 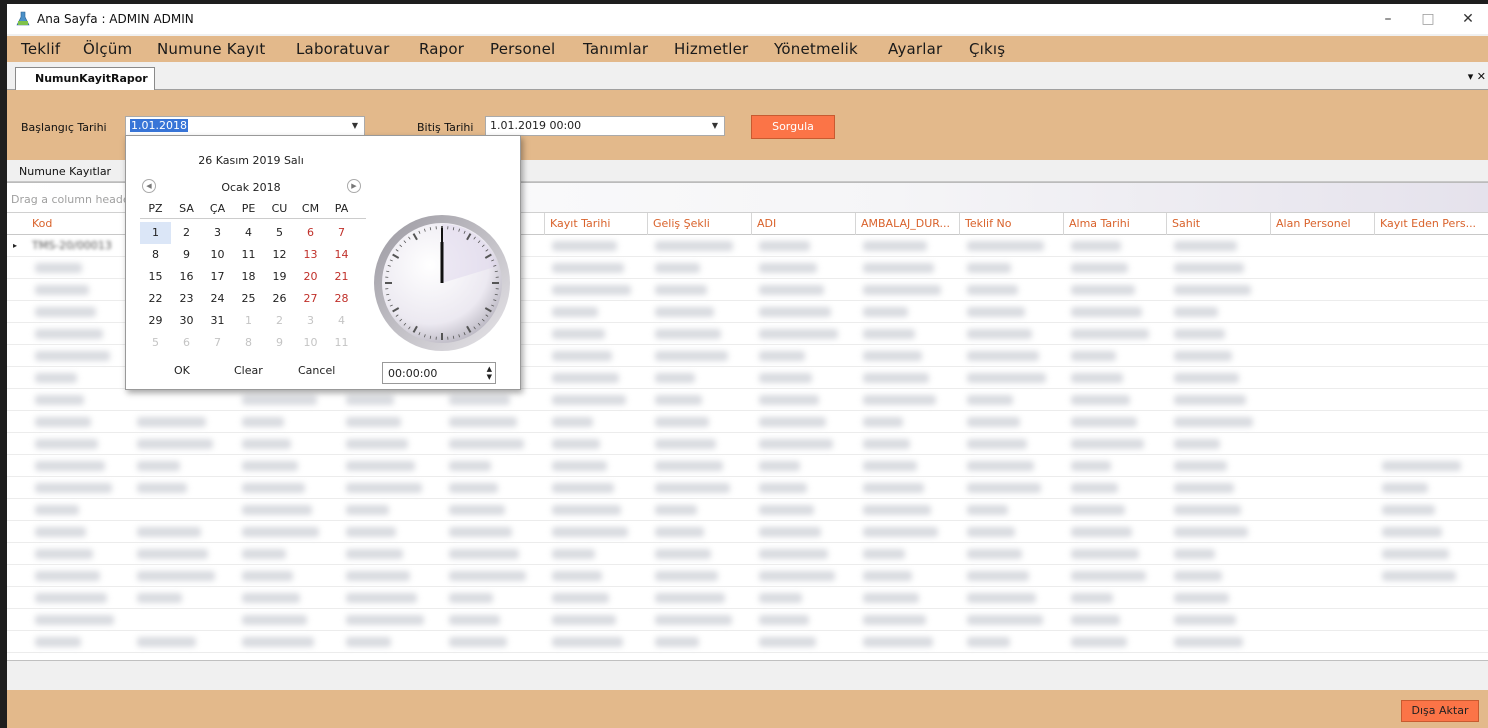 What do you see at coordinates (915, 49) in the screenshot?
I see `menu-ayarlar: Ayarlar` at bounding box center [915, 49].